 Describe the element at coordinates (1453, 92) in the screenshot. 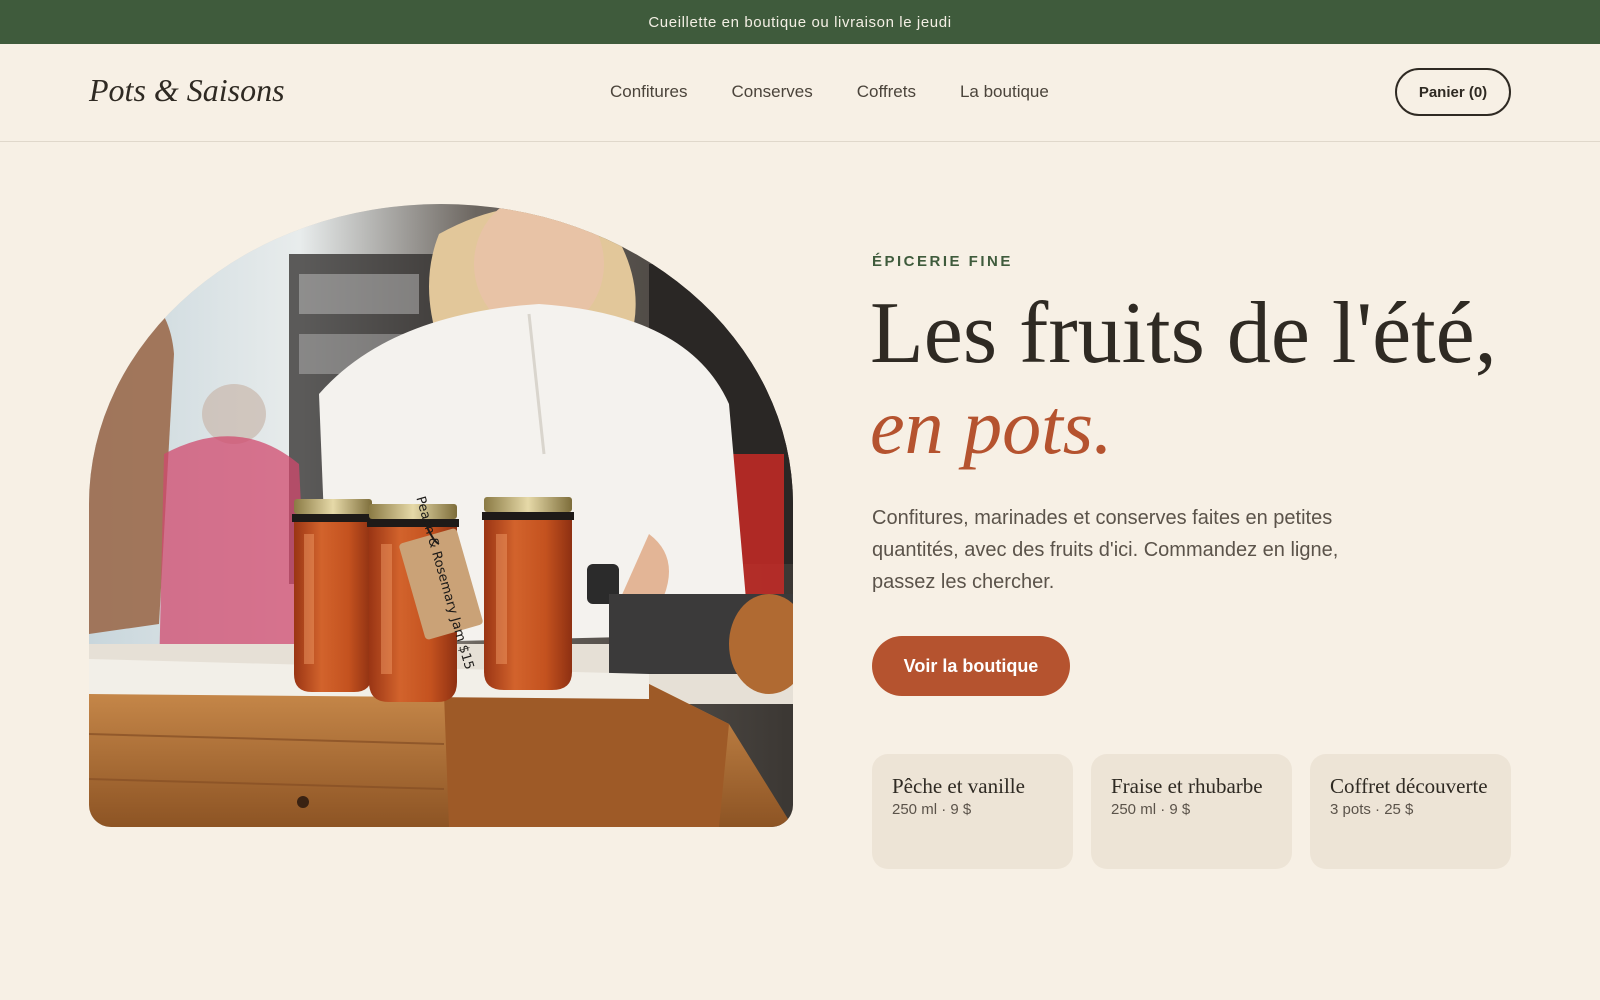

I see `cart-button: Panier (0)` at that location.